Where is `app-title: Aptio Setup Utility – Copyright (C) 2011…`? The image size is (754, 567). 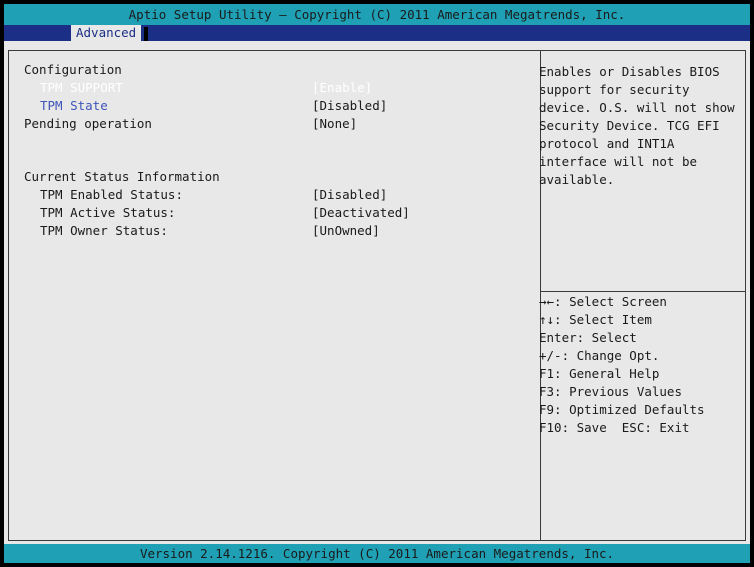
app-title: Aptio Setup Utility – Copyright (C) 2011… is located at coordinates (377, 14).